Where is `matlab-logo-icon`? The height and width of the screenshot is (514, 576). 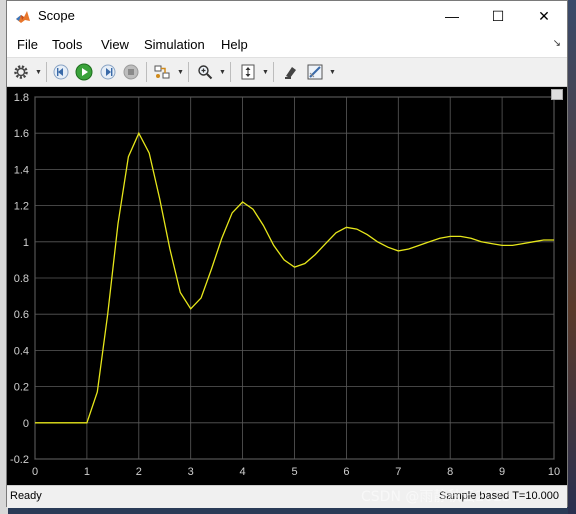 matlab-logo-icon is located at coordinates (23, 17).